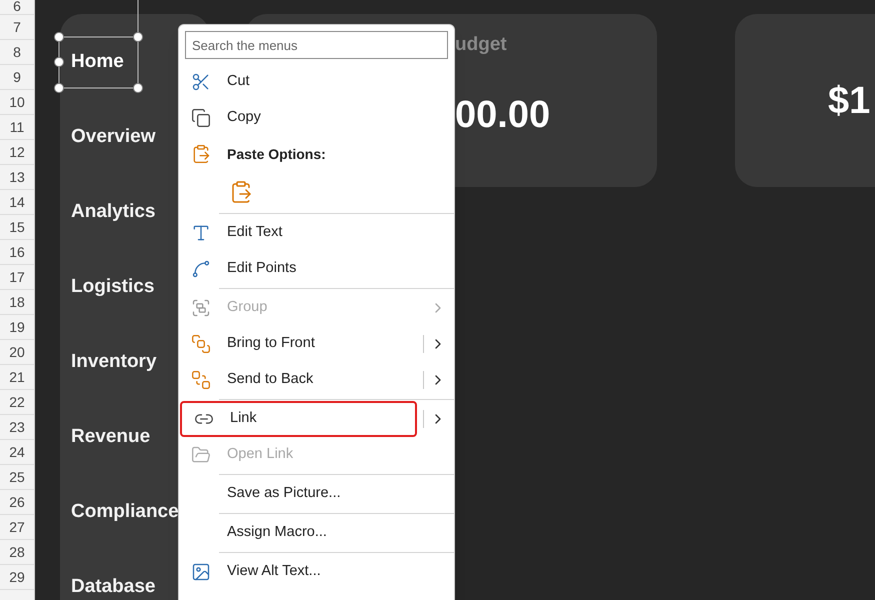 Image resolution: width=875 pixels, height=600 pixels. Describe the element at coordinates (17, 177) in the screenshot. I see `row-number: 13` at that location.